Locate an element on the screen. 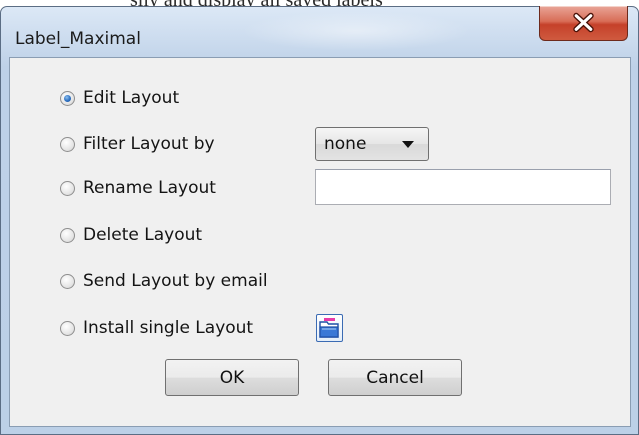 The width and height of the screenshot is (639, 435). cancel-button: Cancel is located at coordinates (395, 377).